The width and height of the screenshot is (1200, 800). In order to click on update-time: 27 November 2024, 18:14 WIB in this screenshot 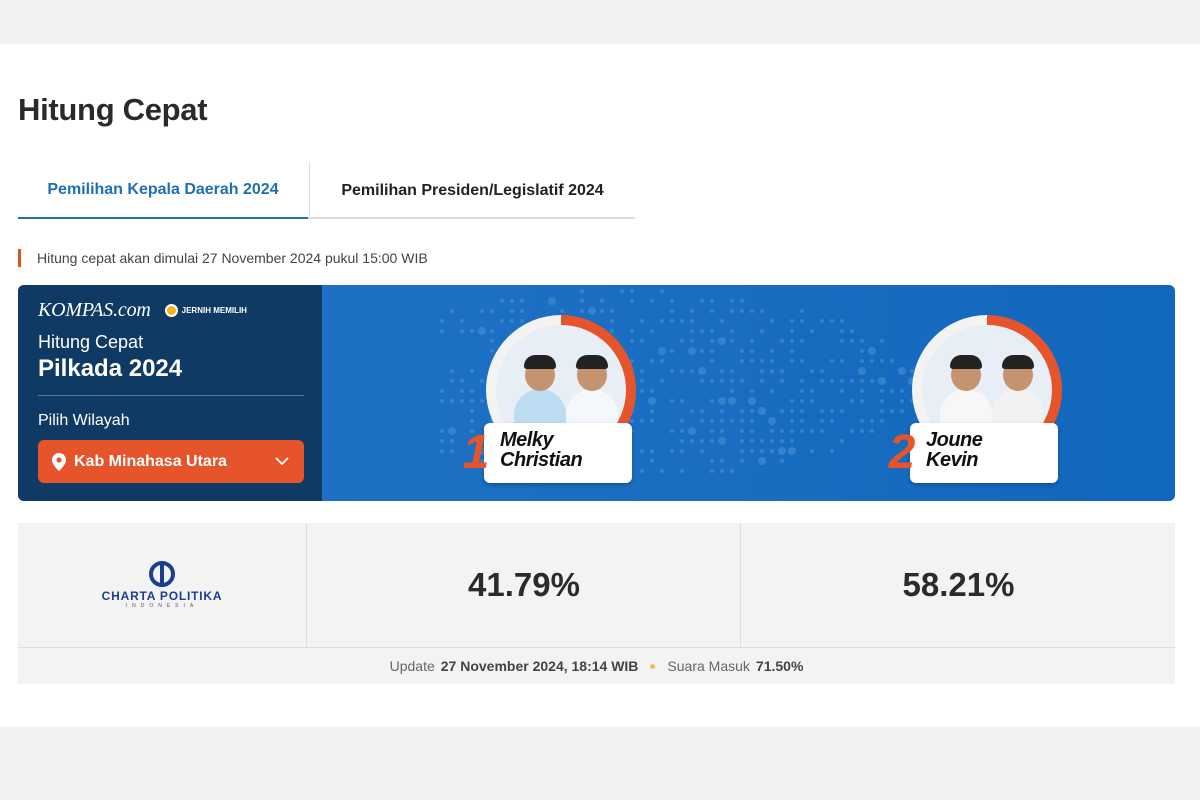, I will do `click(539, 666)`.